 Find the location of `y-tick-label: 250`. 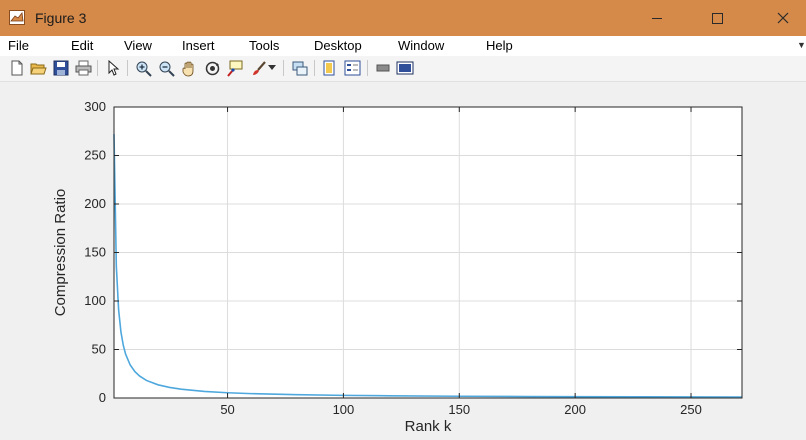

y-tick-label: 250 is located at coordinates (95, 155).